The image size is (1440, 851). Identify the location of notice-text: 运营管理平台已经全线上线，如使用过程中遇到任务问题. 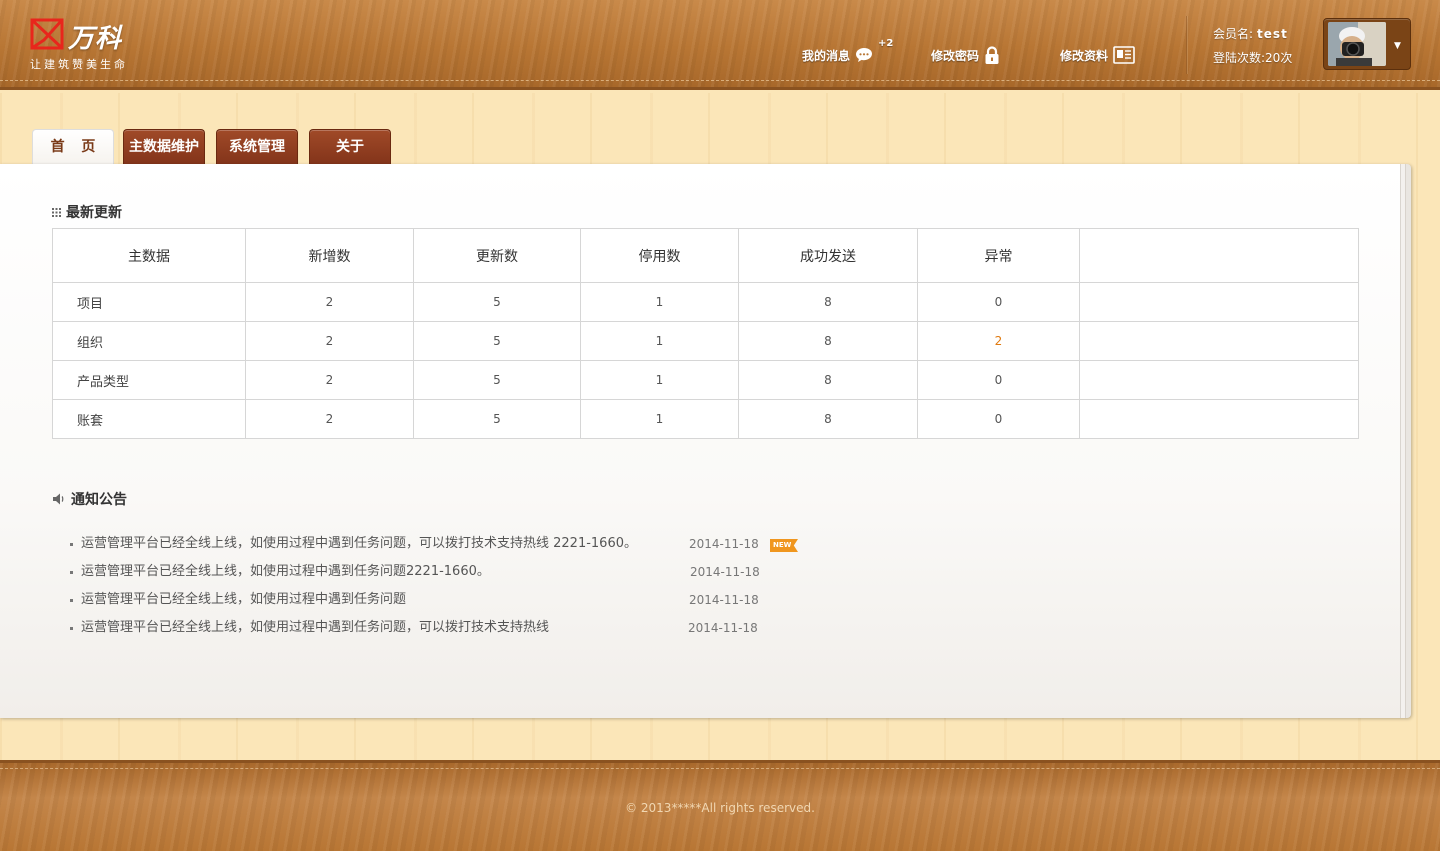
(243, 600).